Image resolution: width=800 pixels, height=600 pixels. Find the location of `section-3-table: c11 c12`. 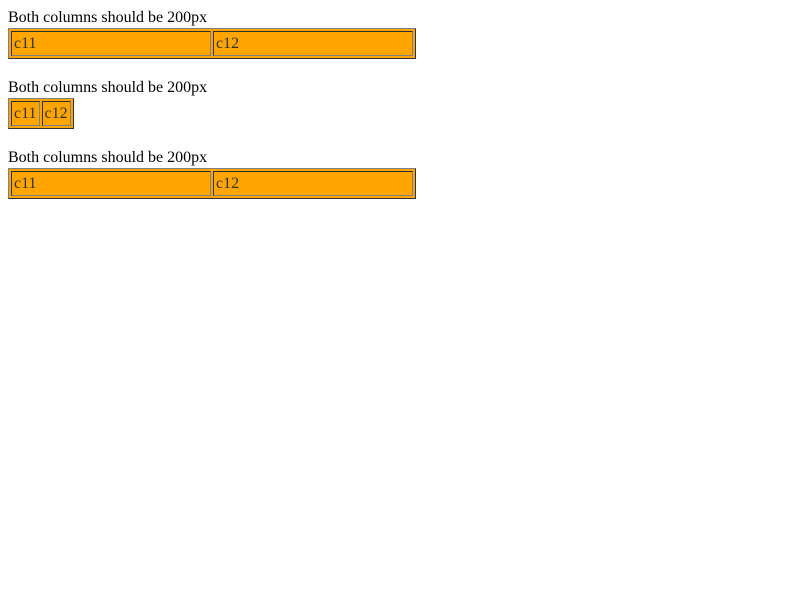

section-3-table: c11 c12 is located at coordinates (212, 183).